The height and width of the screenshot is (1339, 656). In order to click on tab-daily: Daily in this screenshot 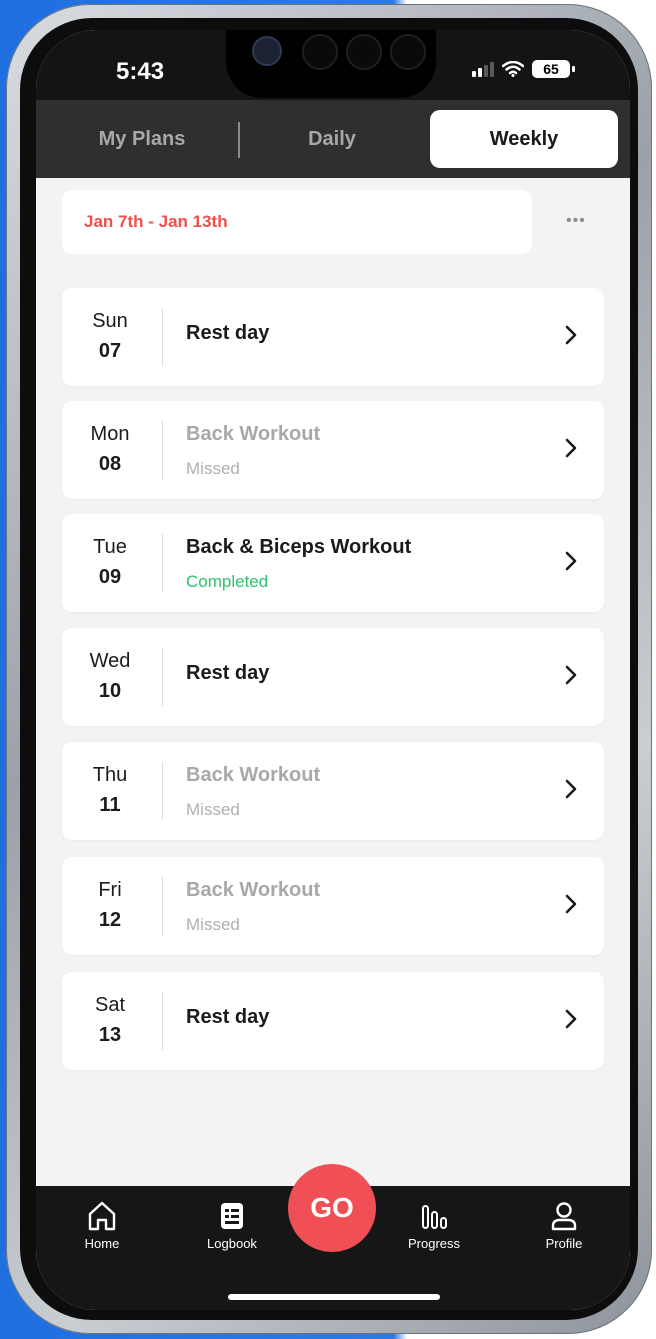, I will do `click(332, 139)`.